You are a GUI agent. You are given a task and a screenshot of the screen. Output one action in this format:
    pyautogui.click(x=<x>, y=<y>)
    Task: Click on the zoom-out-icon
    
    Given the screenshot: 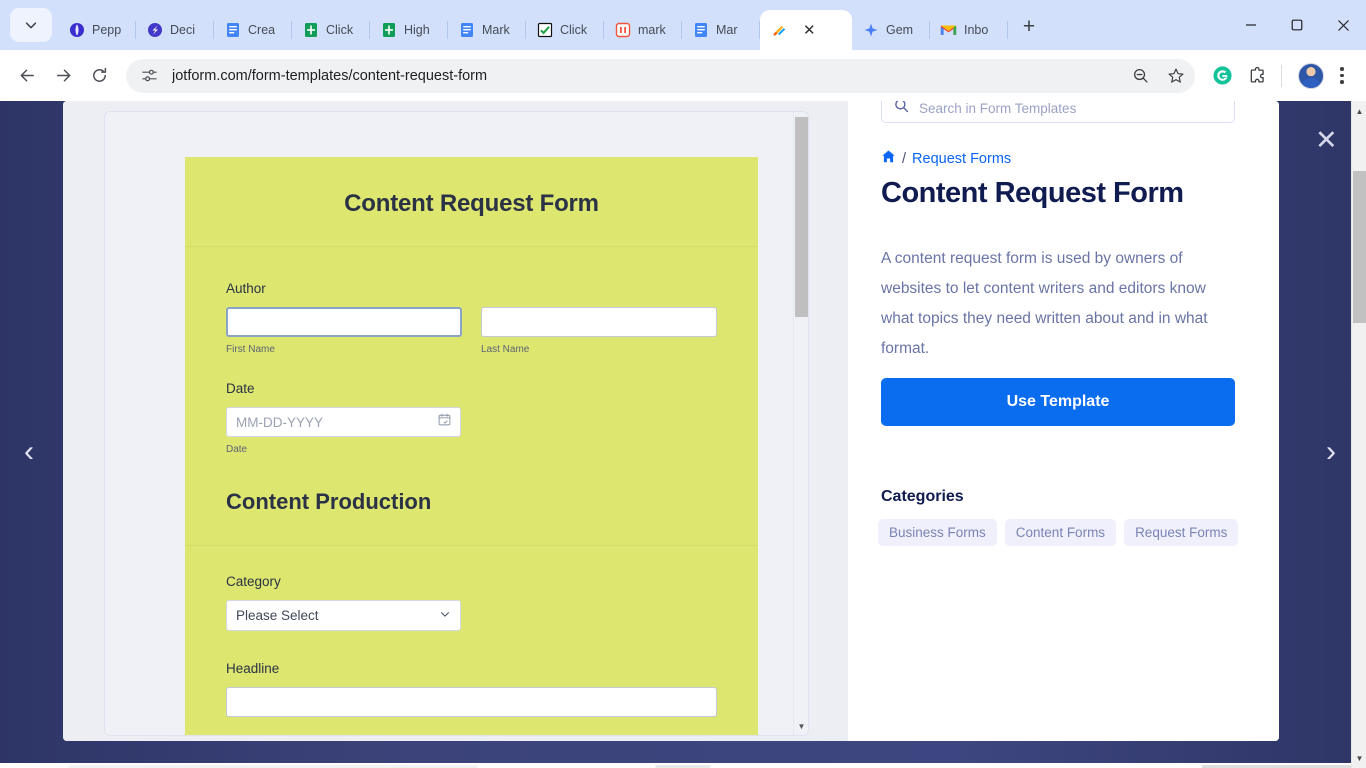 What is the action you would take?
    pyautogui.click(x=1140, y=76)
    